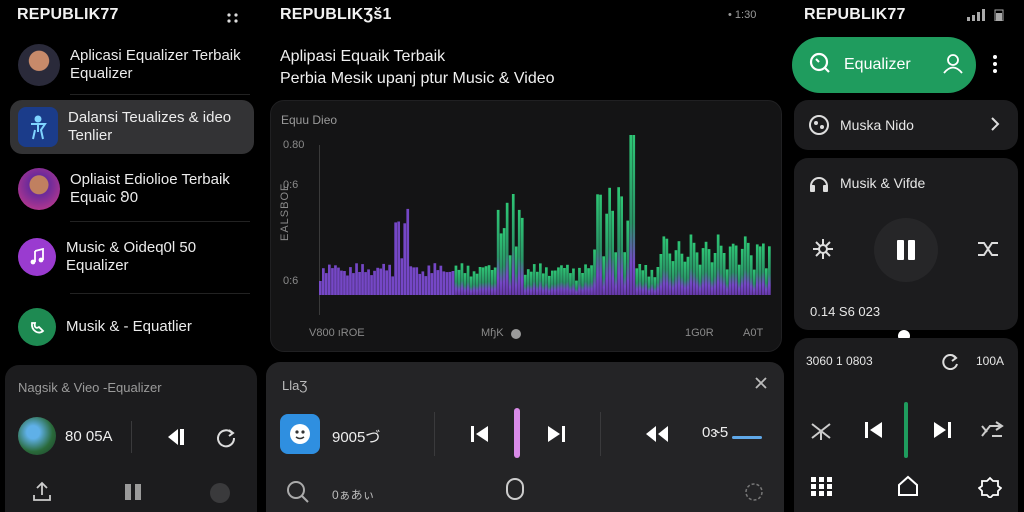 The height and width of the screenshot is (512, 1024). Describe the element at coordinates (177, 439) in the screenshot. I see `previous-icon` at that location.